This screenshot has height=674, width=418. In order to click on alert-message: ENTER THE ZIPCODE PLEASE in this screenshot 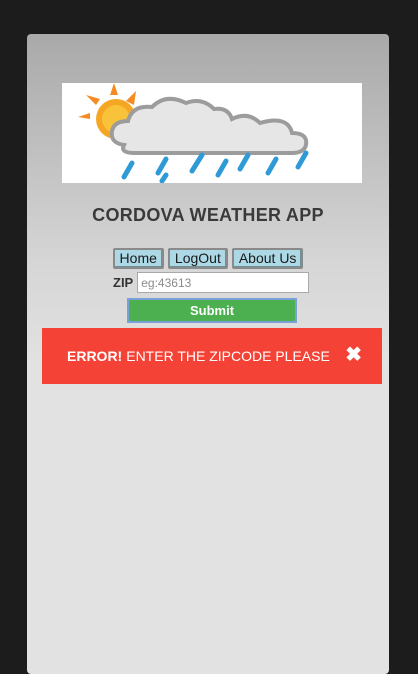, I will do `click(228, 356)`.